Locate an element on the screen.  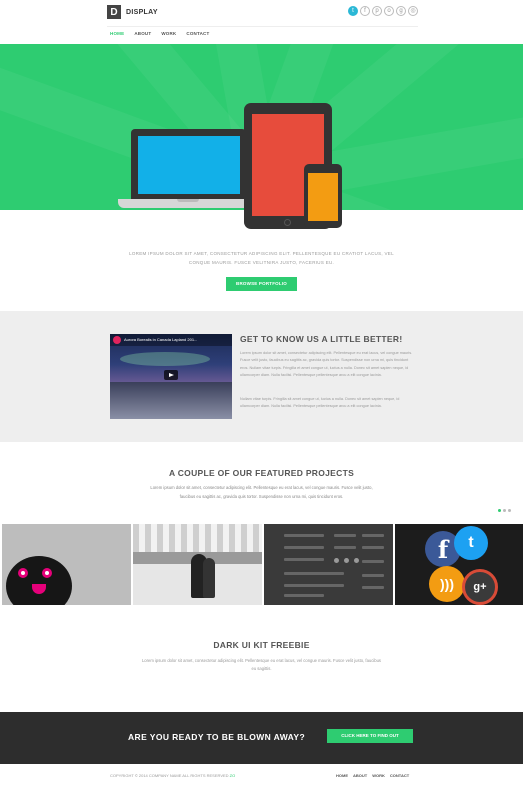
laptop-screen is located at coordinates (189, 165).